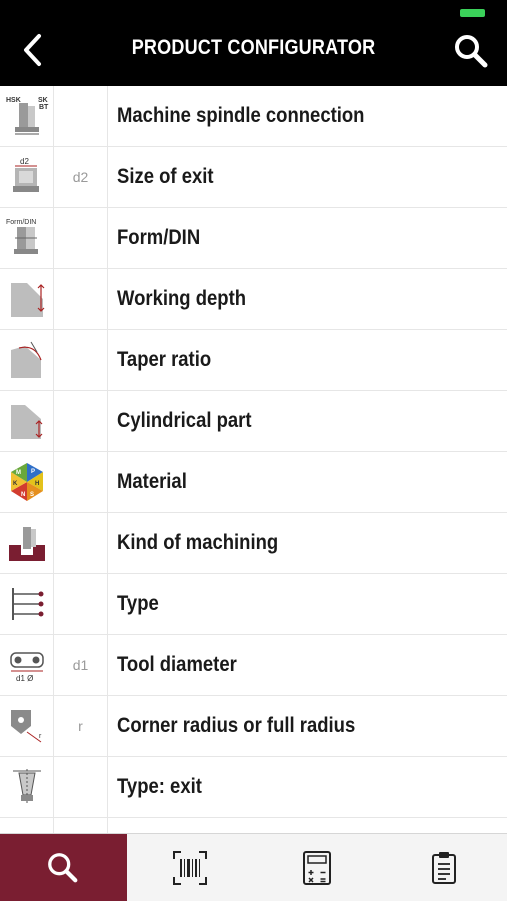 This screenshot has width=507, height=901. Describe the element at coordinates (81, 665) in the screenshot. I see `abbr-cell: d1` at that location.